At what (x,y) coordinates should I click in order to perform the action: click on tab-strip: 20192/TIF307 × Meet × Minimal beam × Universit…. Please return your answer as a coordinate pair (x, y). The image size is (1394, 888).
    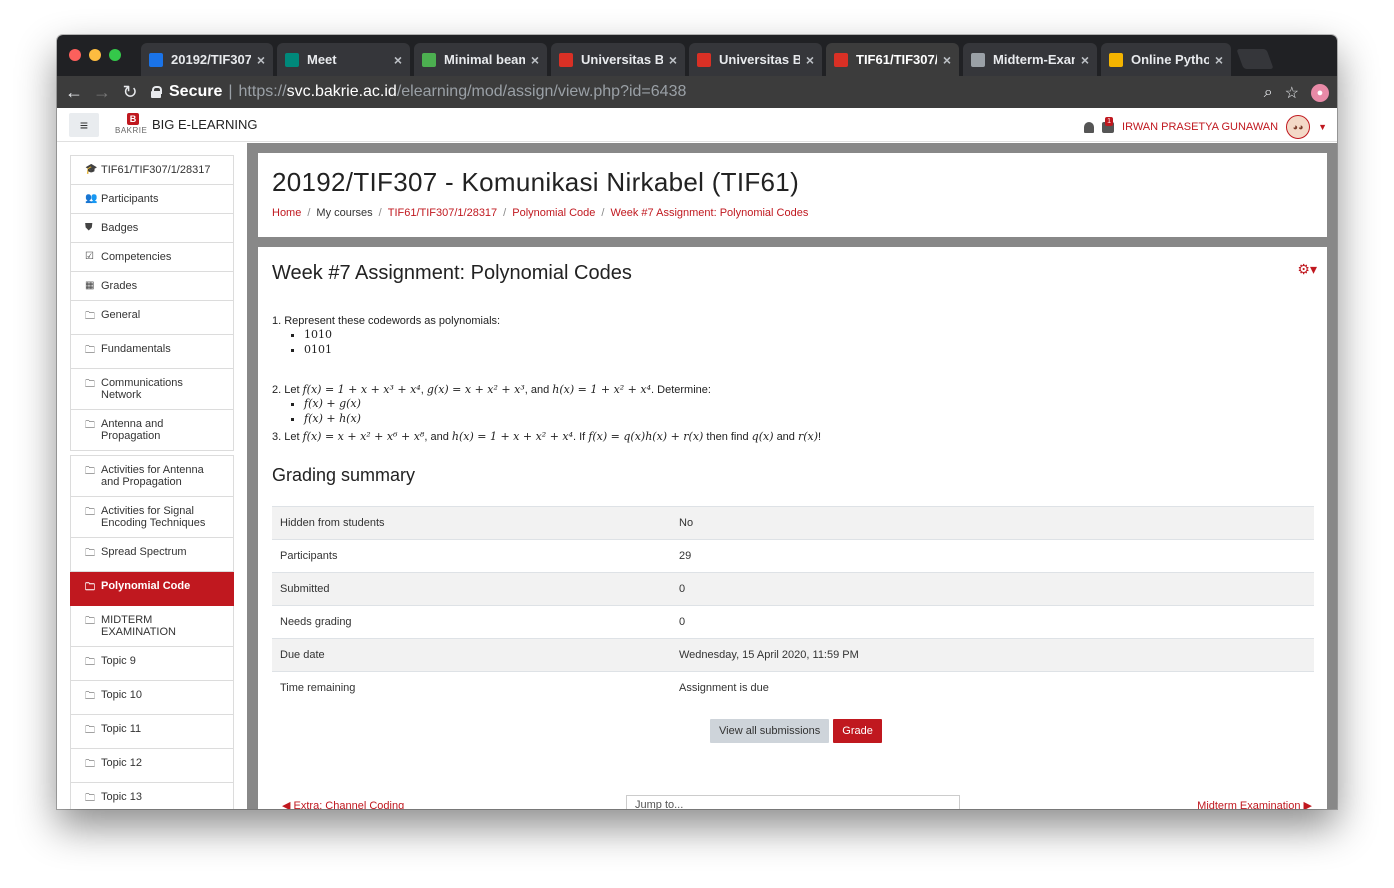
    Looking at the image, I should click on (697, 55).